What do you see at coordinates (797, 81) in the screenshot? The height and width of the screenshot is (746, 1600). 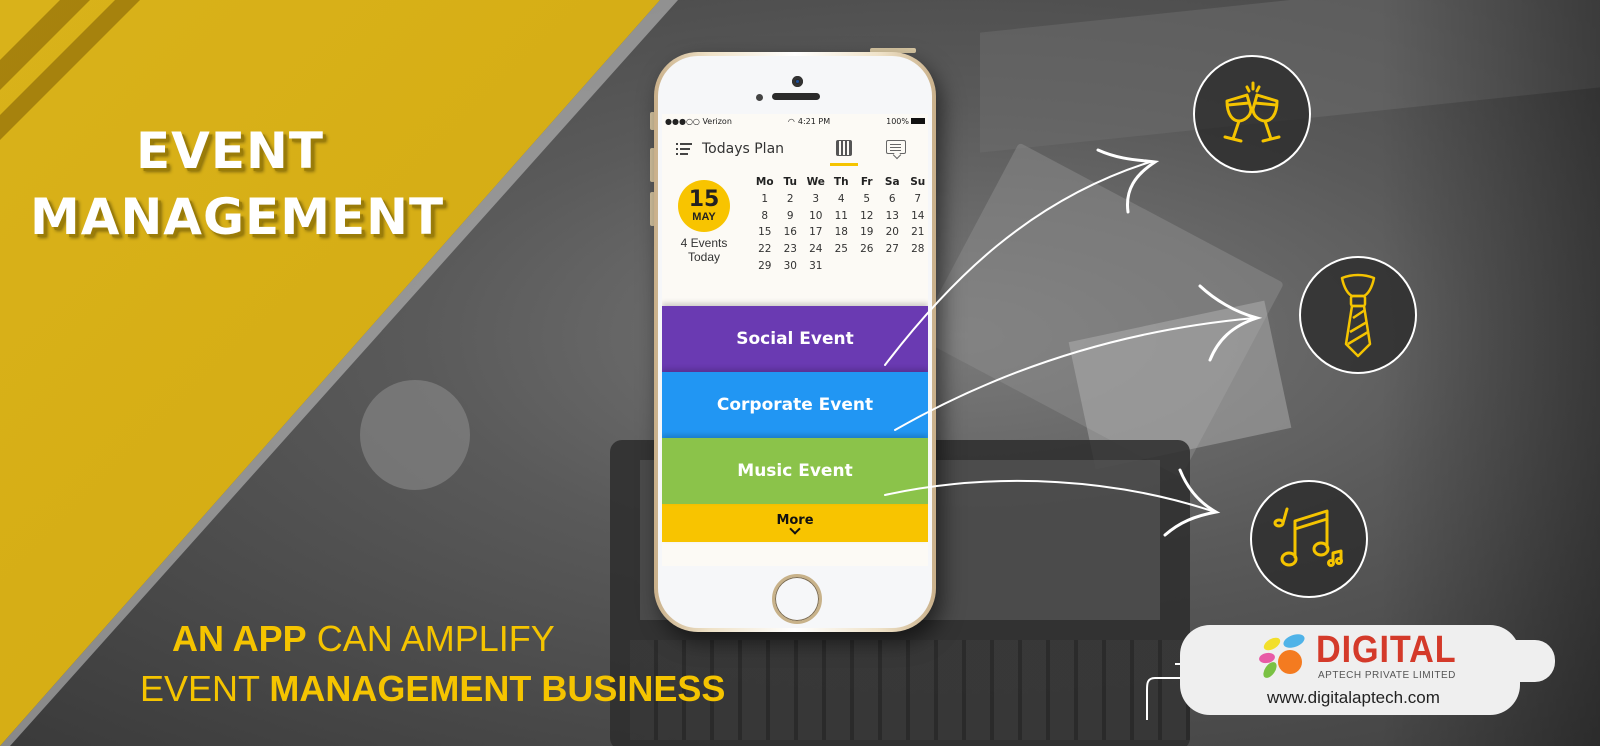 I see `camera-icon` at bounding box center [797, 81].